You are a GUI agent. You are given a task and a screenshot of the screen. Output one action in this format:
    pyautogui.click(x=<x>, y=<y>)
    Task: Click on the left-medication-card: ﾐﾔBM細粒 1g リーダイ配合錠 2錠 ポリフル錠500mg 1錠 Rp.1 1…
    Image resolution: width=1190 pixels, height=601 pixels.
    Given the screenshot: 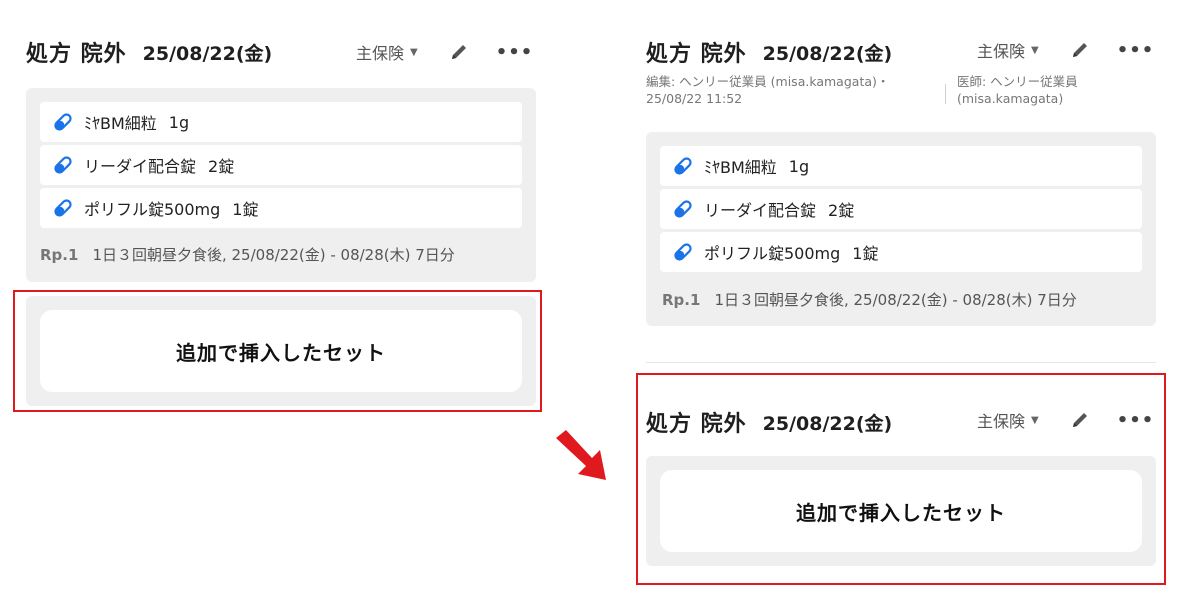 What is the action you would take?
    pyautogui.click(x=281, y=185)
    